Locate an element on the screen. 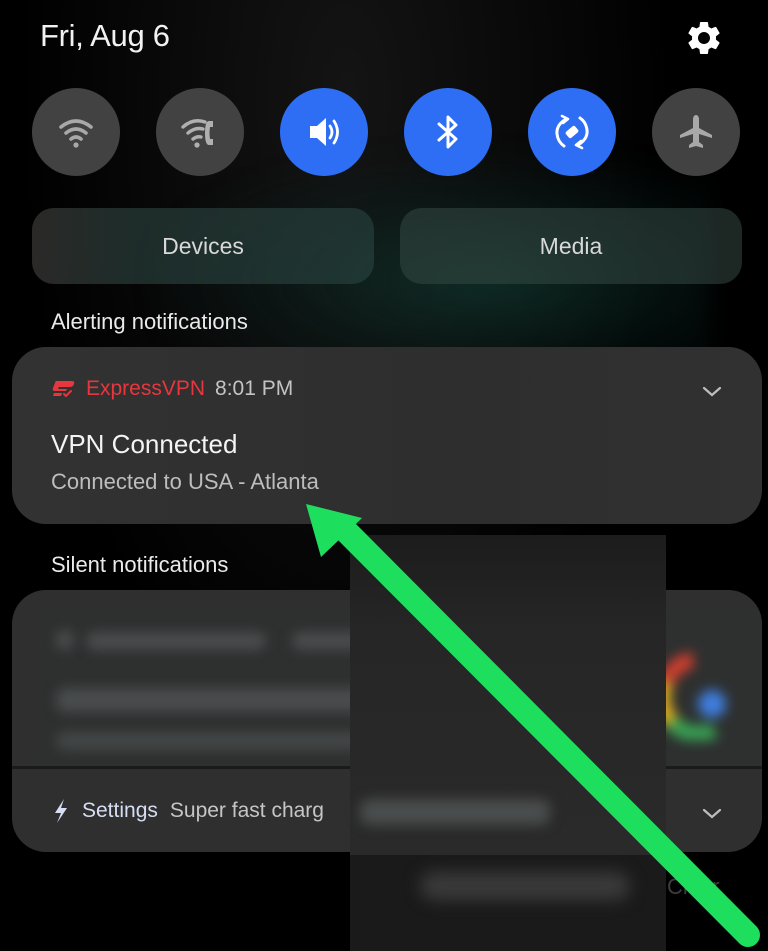 This screenshot has height=951, width=768. sound-toggle is located at coordinates (324, 132).